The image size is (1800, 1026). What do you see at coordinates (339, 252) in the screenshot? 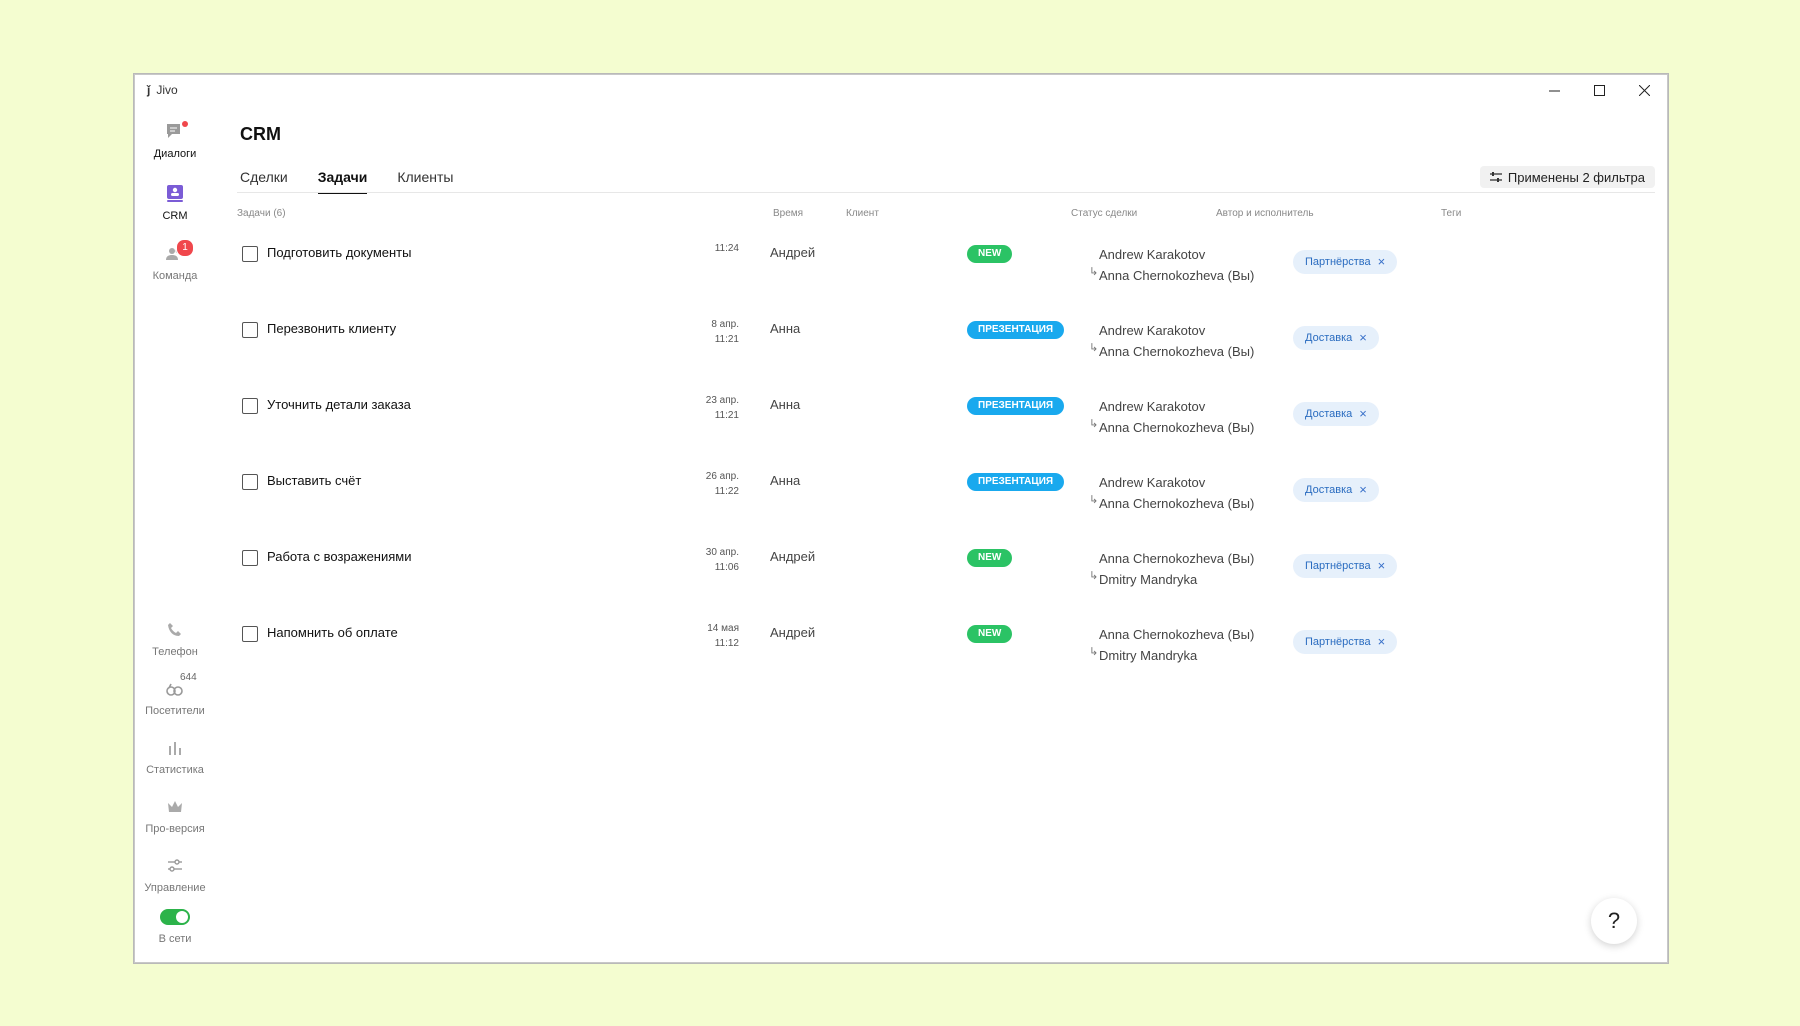
I see `task-title: Подготовить документы` at bounding box center [339, 252].